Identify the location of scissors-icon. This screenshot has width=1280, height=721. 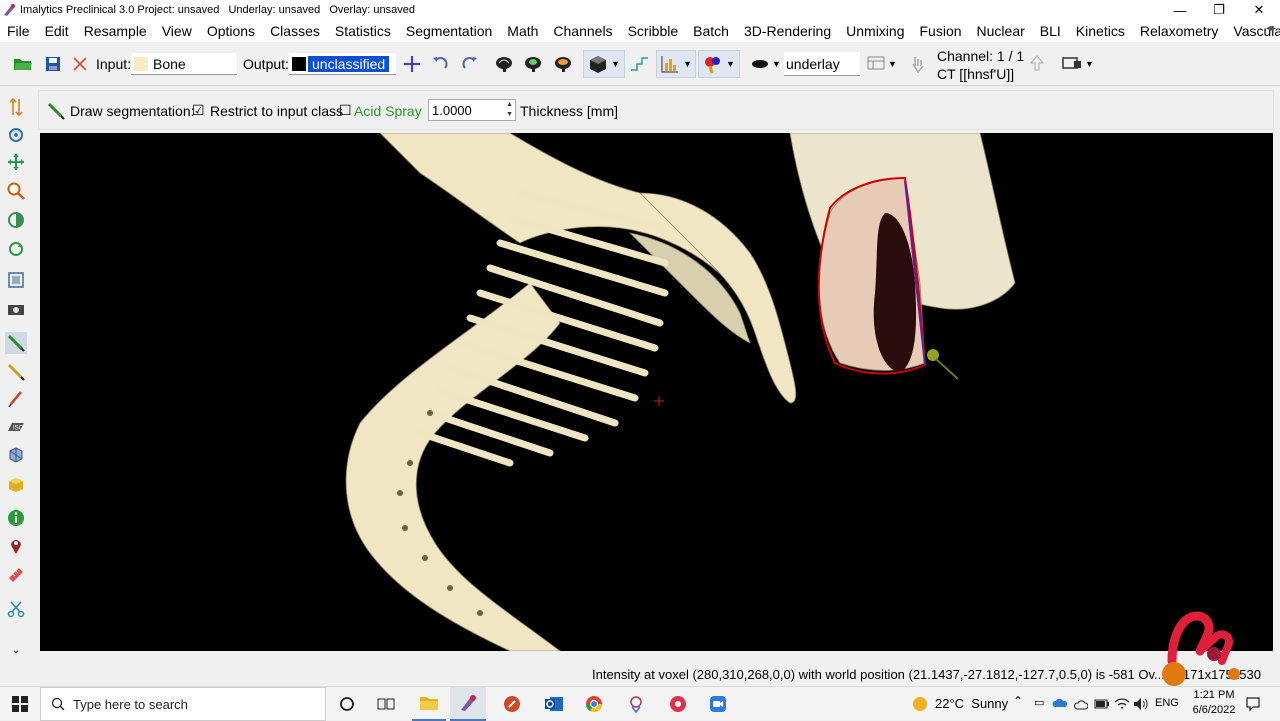
(16, 609).